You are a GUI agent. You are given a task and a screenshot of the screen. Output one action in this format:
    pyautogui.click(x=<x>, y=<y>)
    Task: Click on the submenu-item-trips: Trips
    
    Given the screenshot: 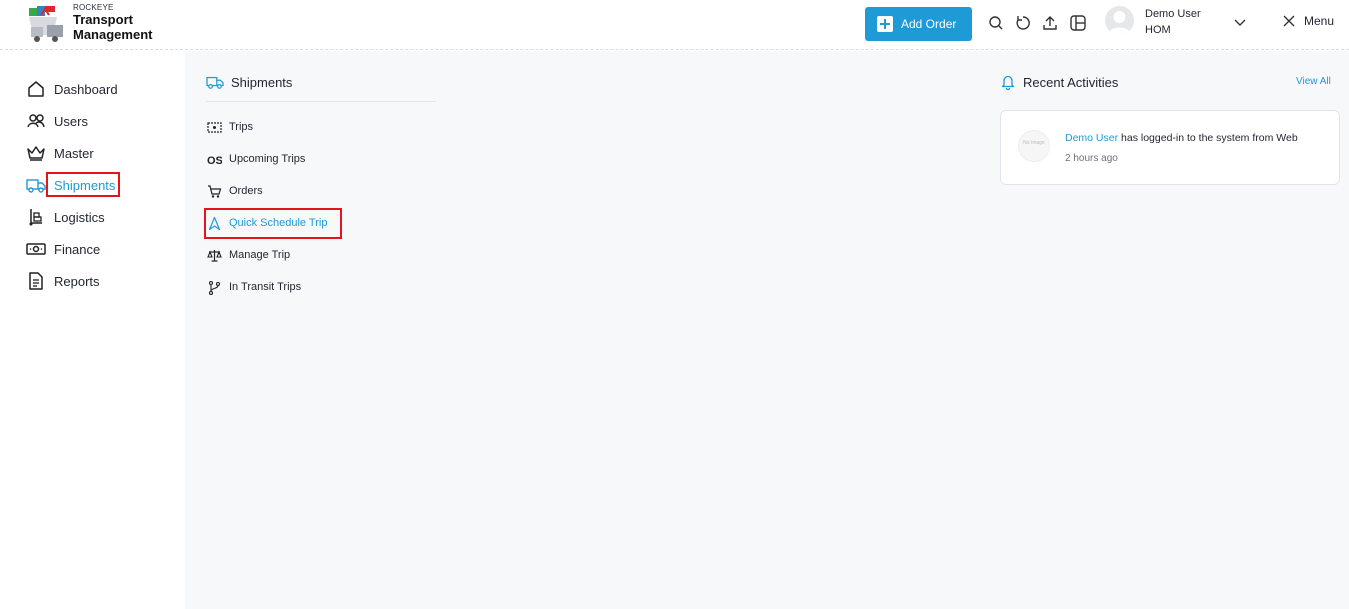 What is the action you would take?
    pyautogui.click(x=230, y=127)
    